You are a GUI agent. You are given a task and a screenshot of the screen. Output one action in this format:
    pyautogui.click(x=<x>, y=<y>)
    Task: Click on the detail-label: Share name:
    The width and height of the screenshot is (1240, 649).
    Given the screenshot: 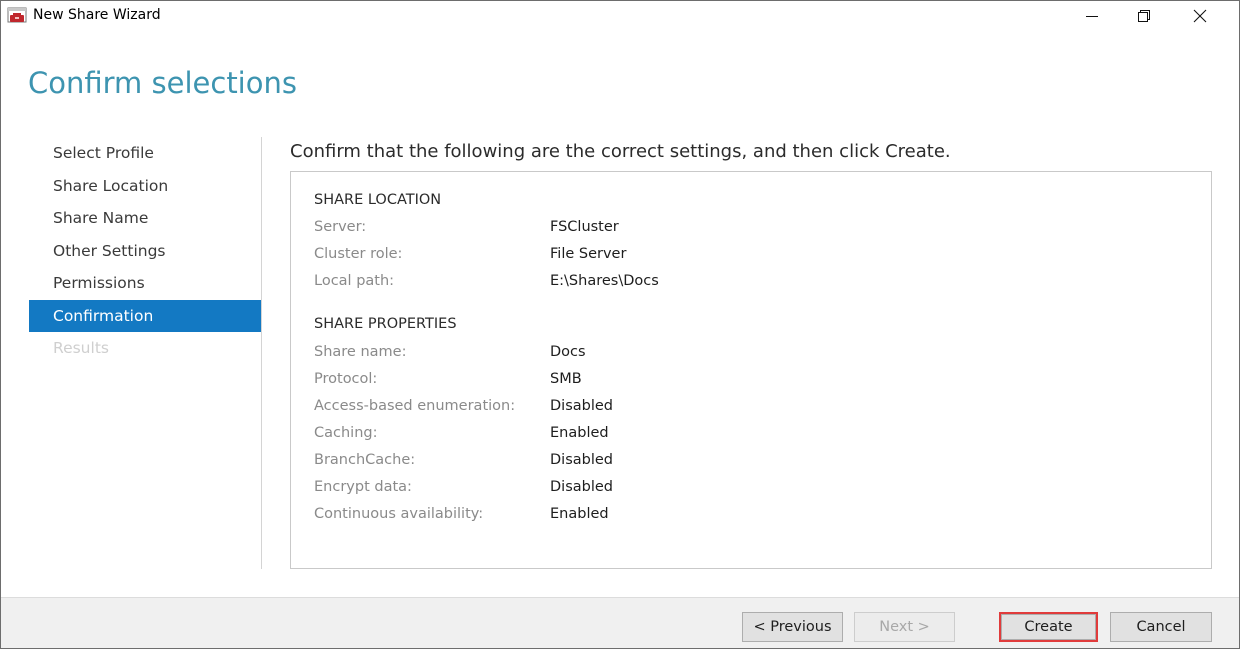 What is the action you would take?
    pyautogui.click(x=360, y=352)
    